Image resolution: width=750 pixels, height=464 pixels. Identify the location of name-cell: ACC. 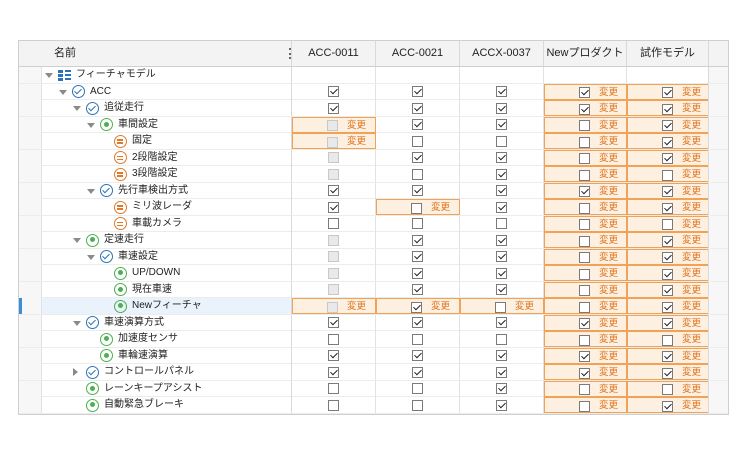
(166, 91).